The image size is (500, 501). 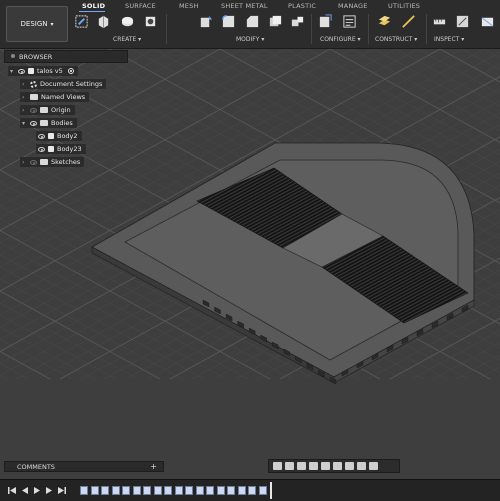 What do you see at coordinates (140, 6) in the screenshot?
I see `tab-surface: SURFACE` at bounding box center [140, 6].